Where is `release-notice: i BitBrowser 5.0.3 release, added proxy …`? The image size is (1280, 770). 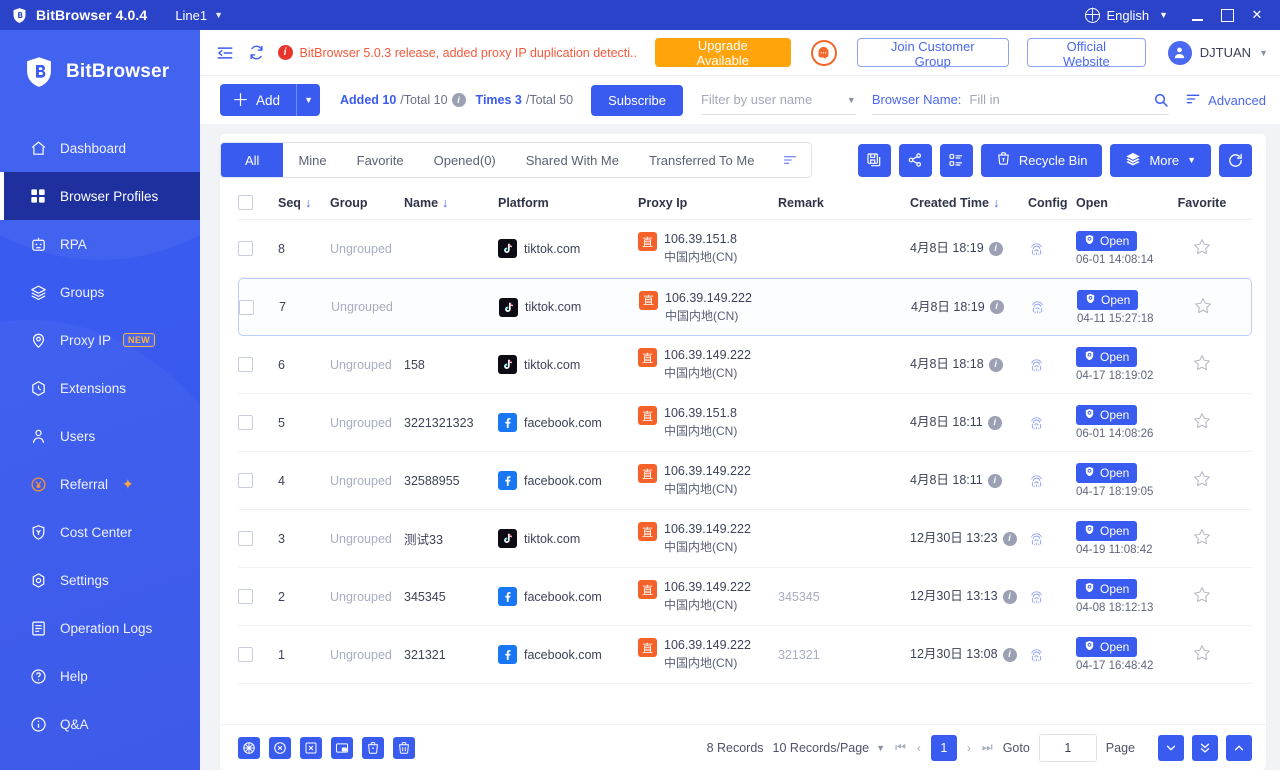
release-notice: i BitBrowser 5.0.3 release, added proxy … is located at coordinates (457, 52).